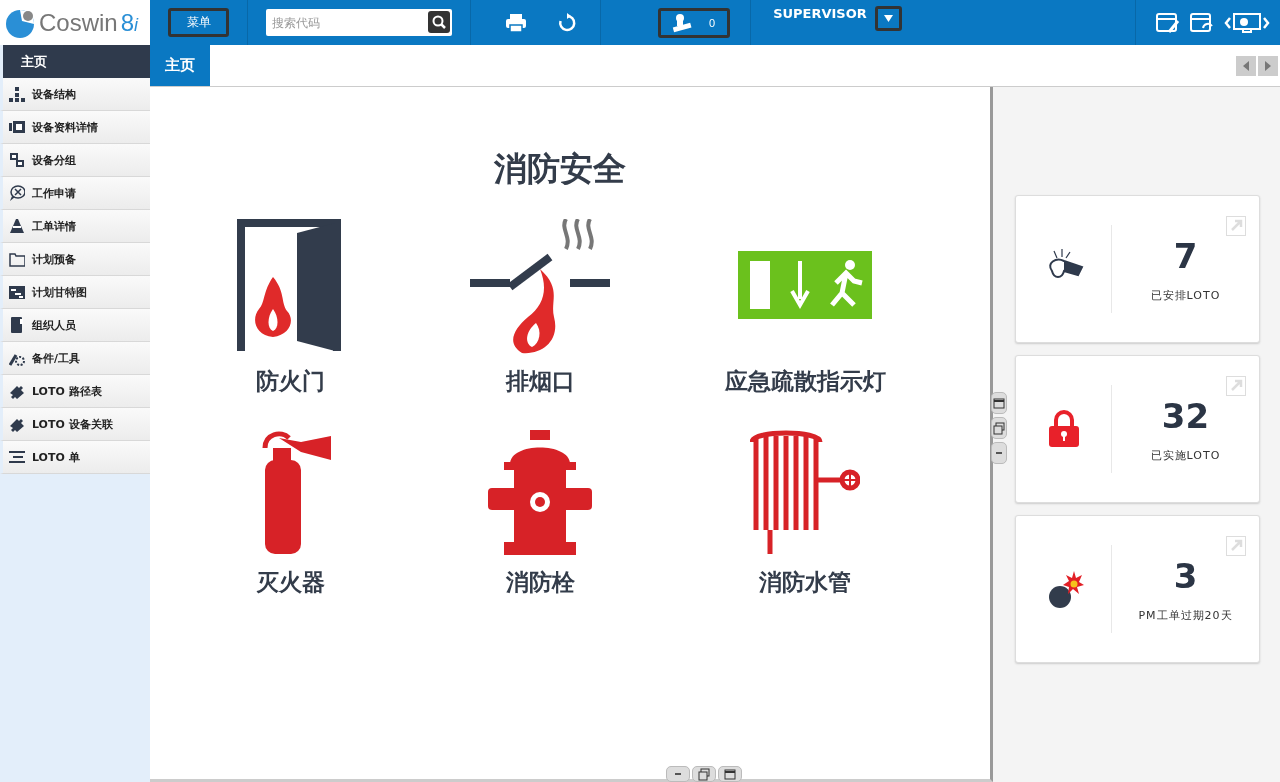 The width and height of the screenshot is (1280, 782). Describe the element at coordinates (359, 22) in the screenshot. I see `search-field: 搜索代码` at that location.